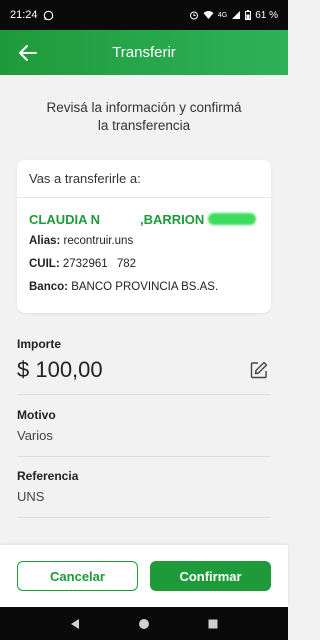 This screenshot has width=320, height=640. Describe the element at coordinates (222, 15) in the screenshot. I see `network-type: 4G` at that location.